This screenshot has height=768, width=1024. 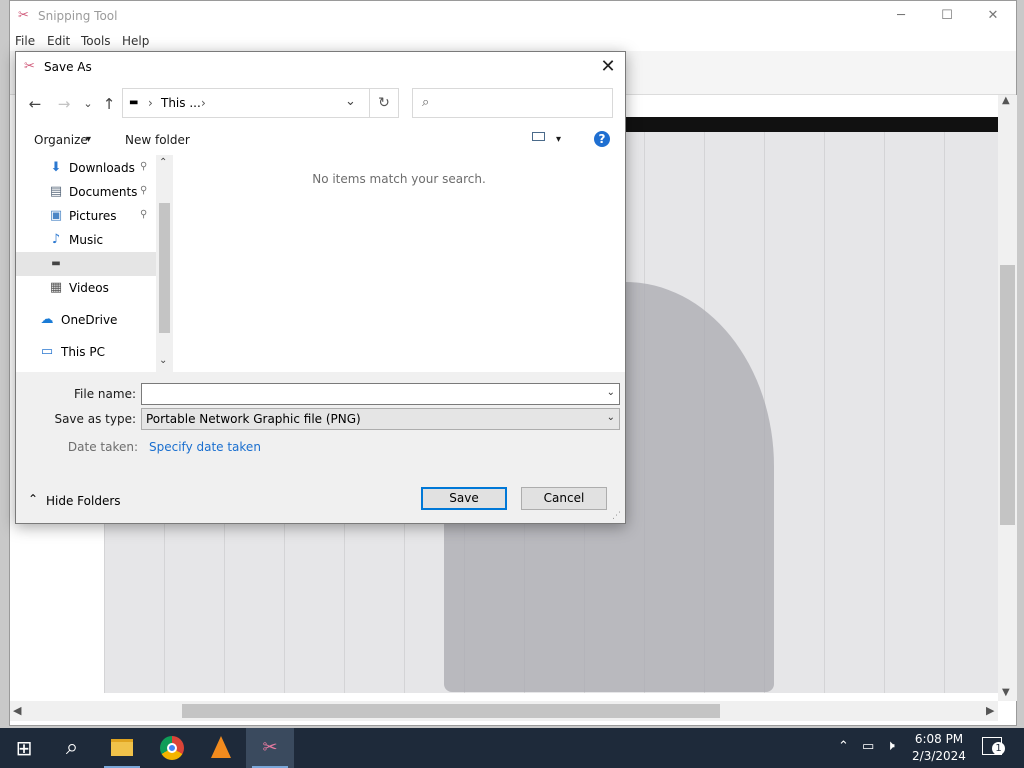 I want to click on address-dropdown-icon: ⌄, so click(x=350, y=101).